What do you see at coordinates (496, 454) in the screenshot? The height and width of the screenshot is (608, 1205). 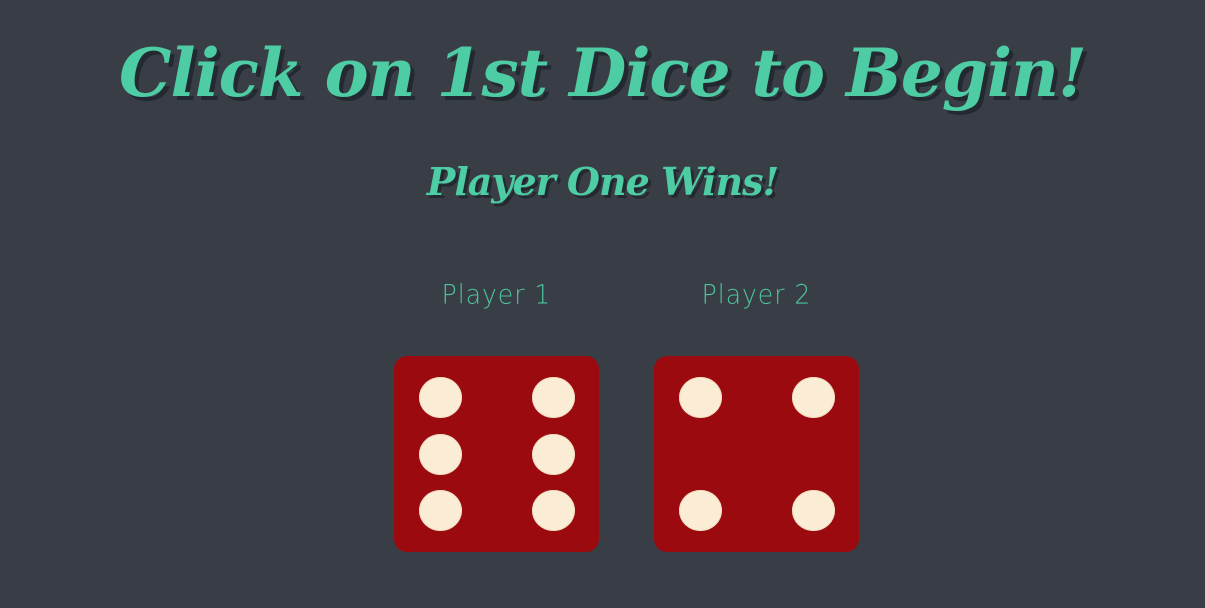 I see `player-1-dice` at bounding box center [496, 454].